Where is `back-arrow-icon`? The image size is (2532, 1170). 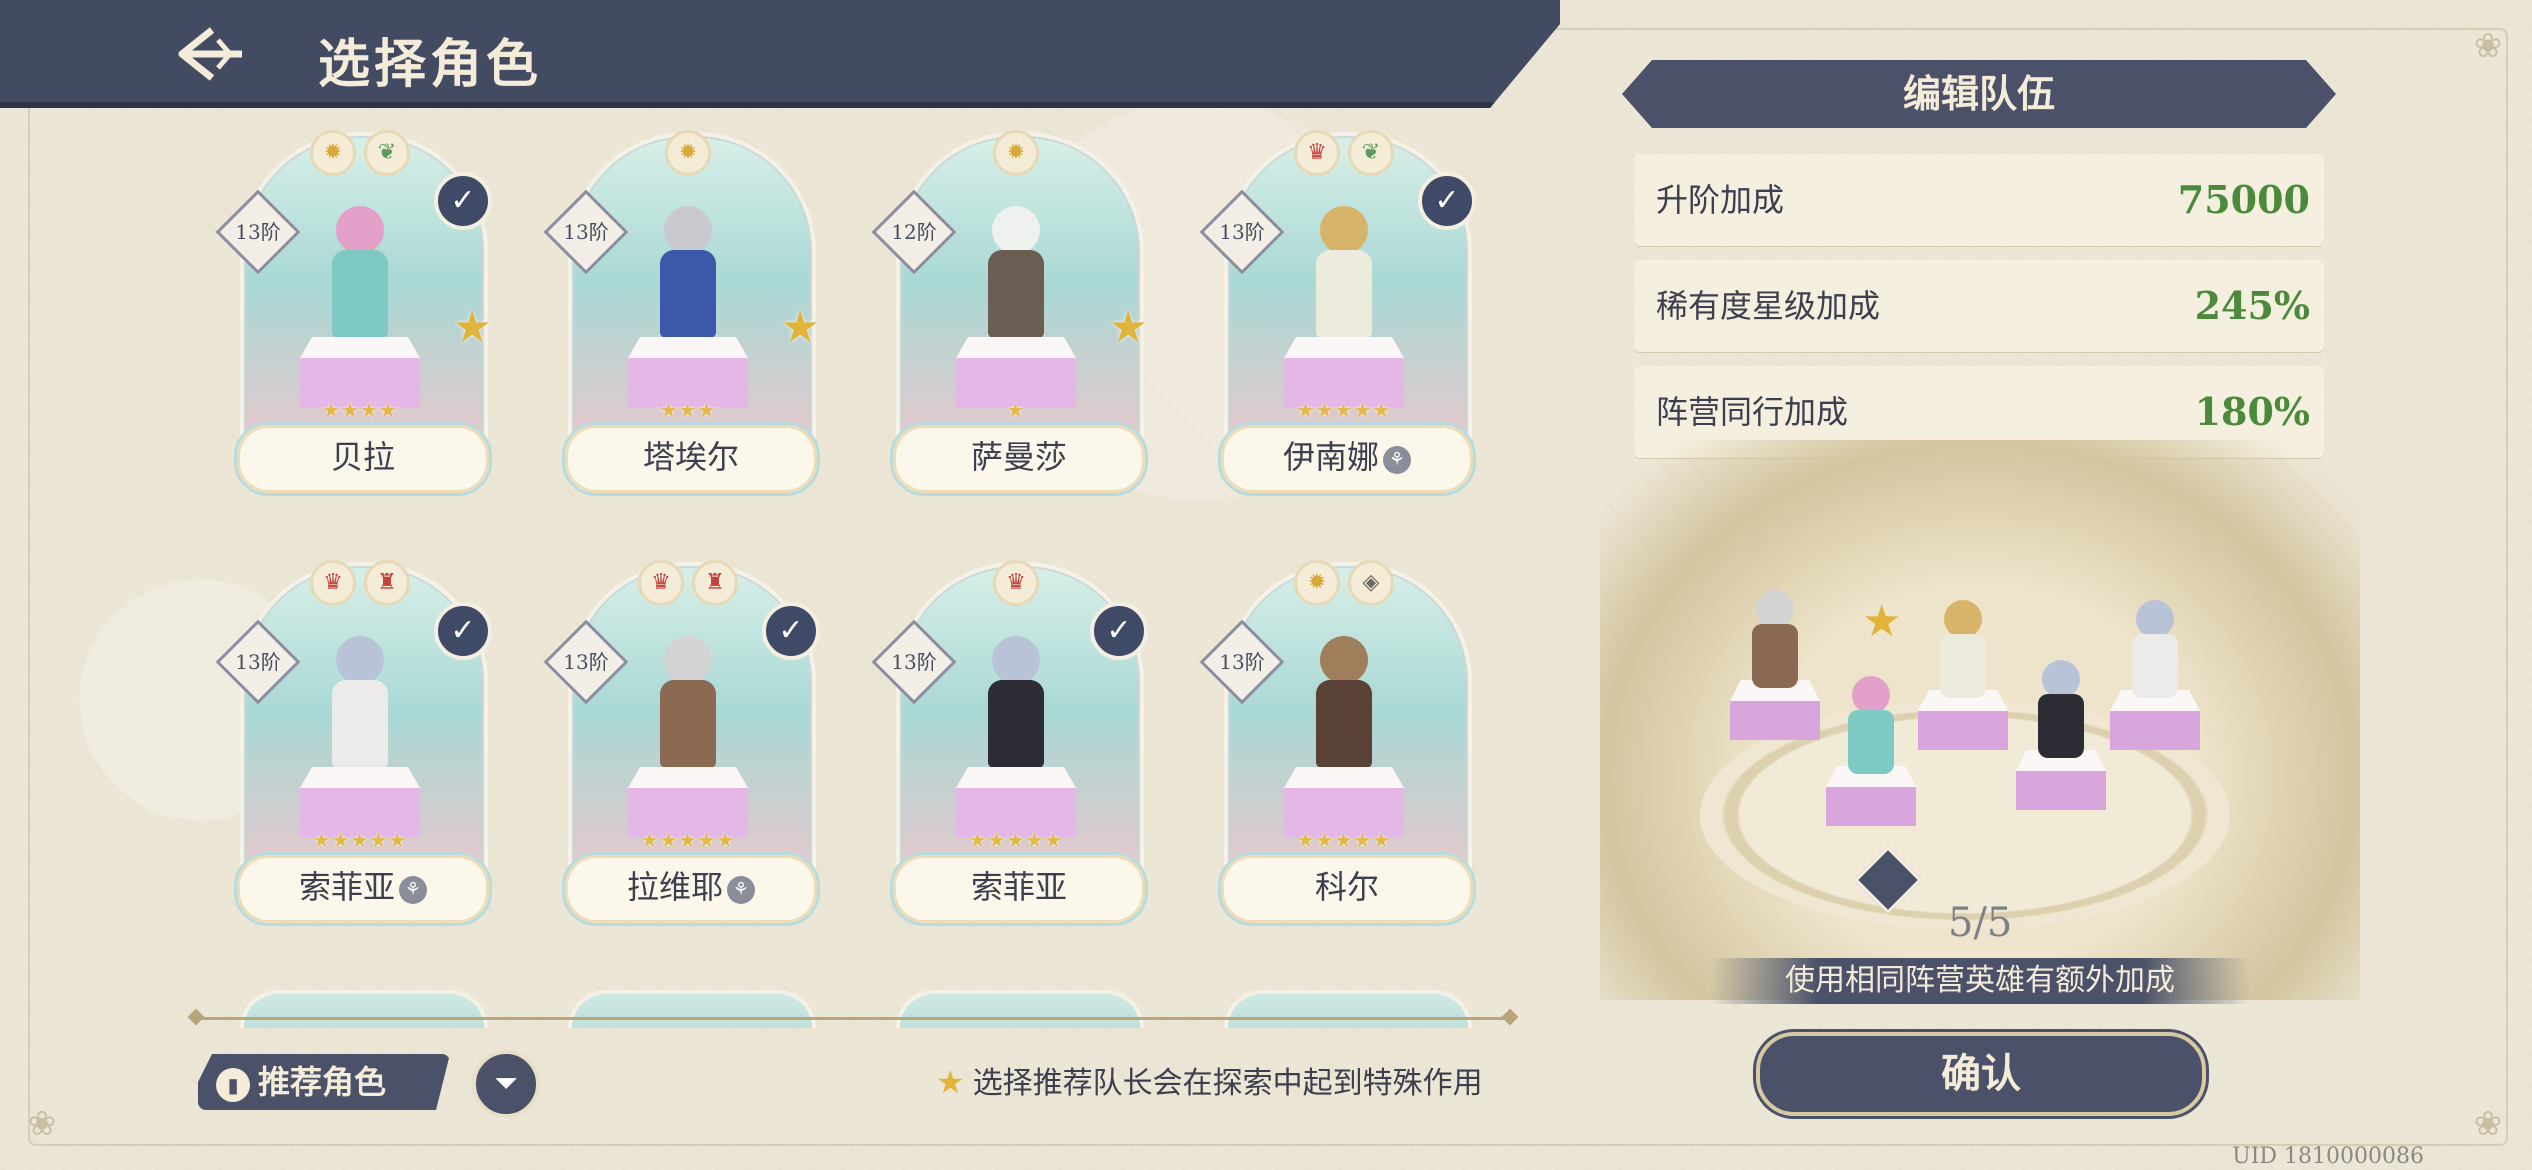
back-arrow-icon is located at coordinates (210, 54).